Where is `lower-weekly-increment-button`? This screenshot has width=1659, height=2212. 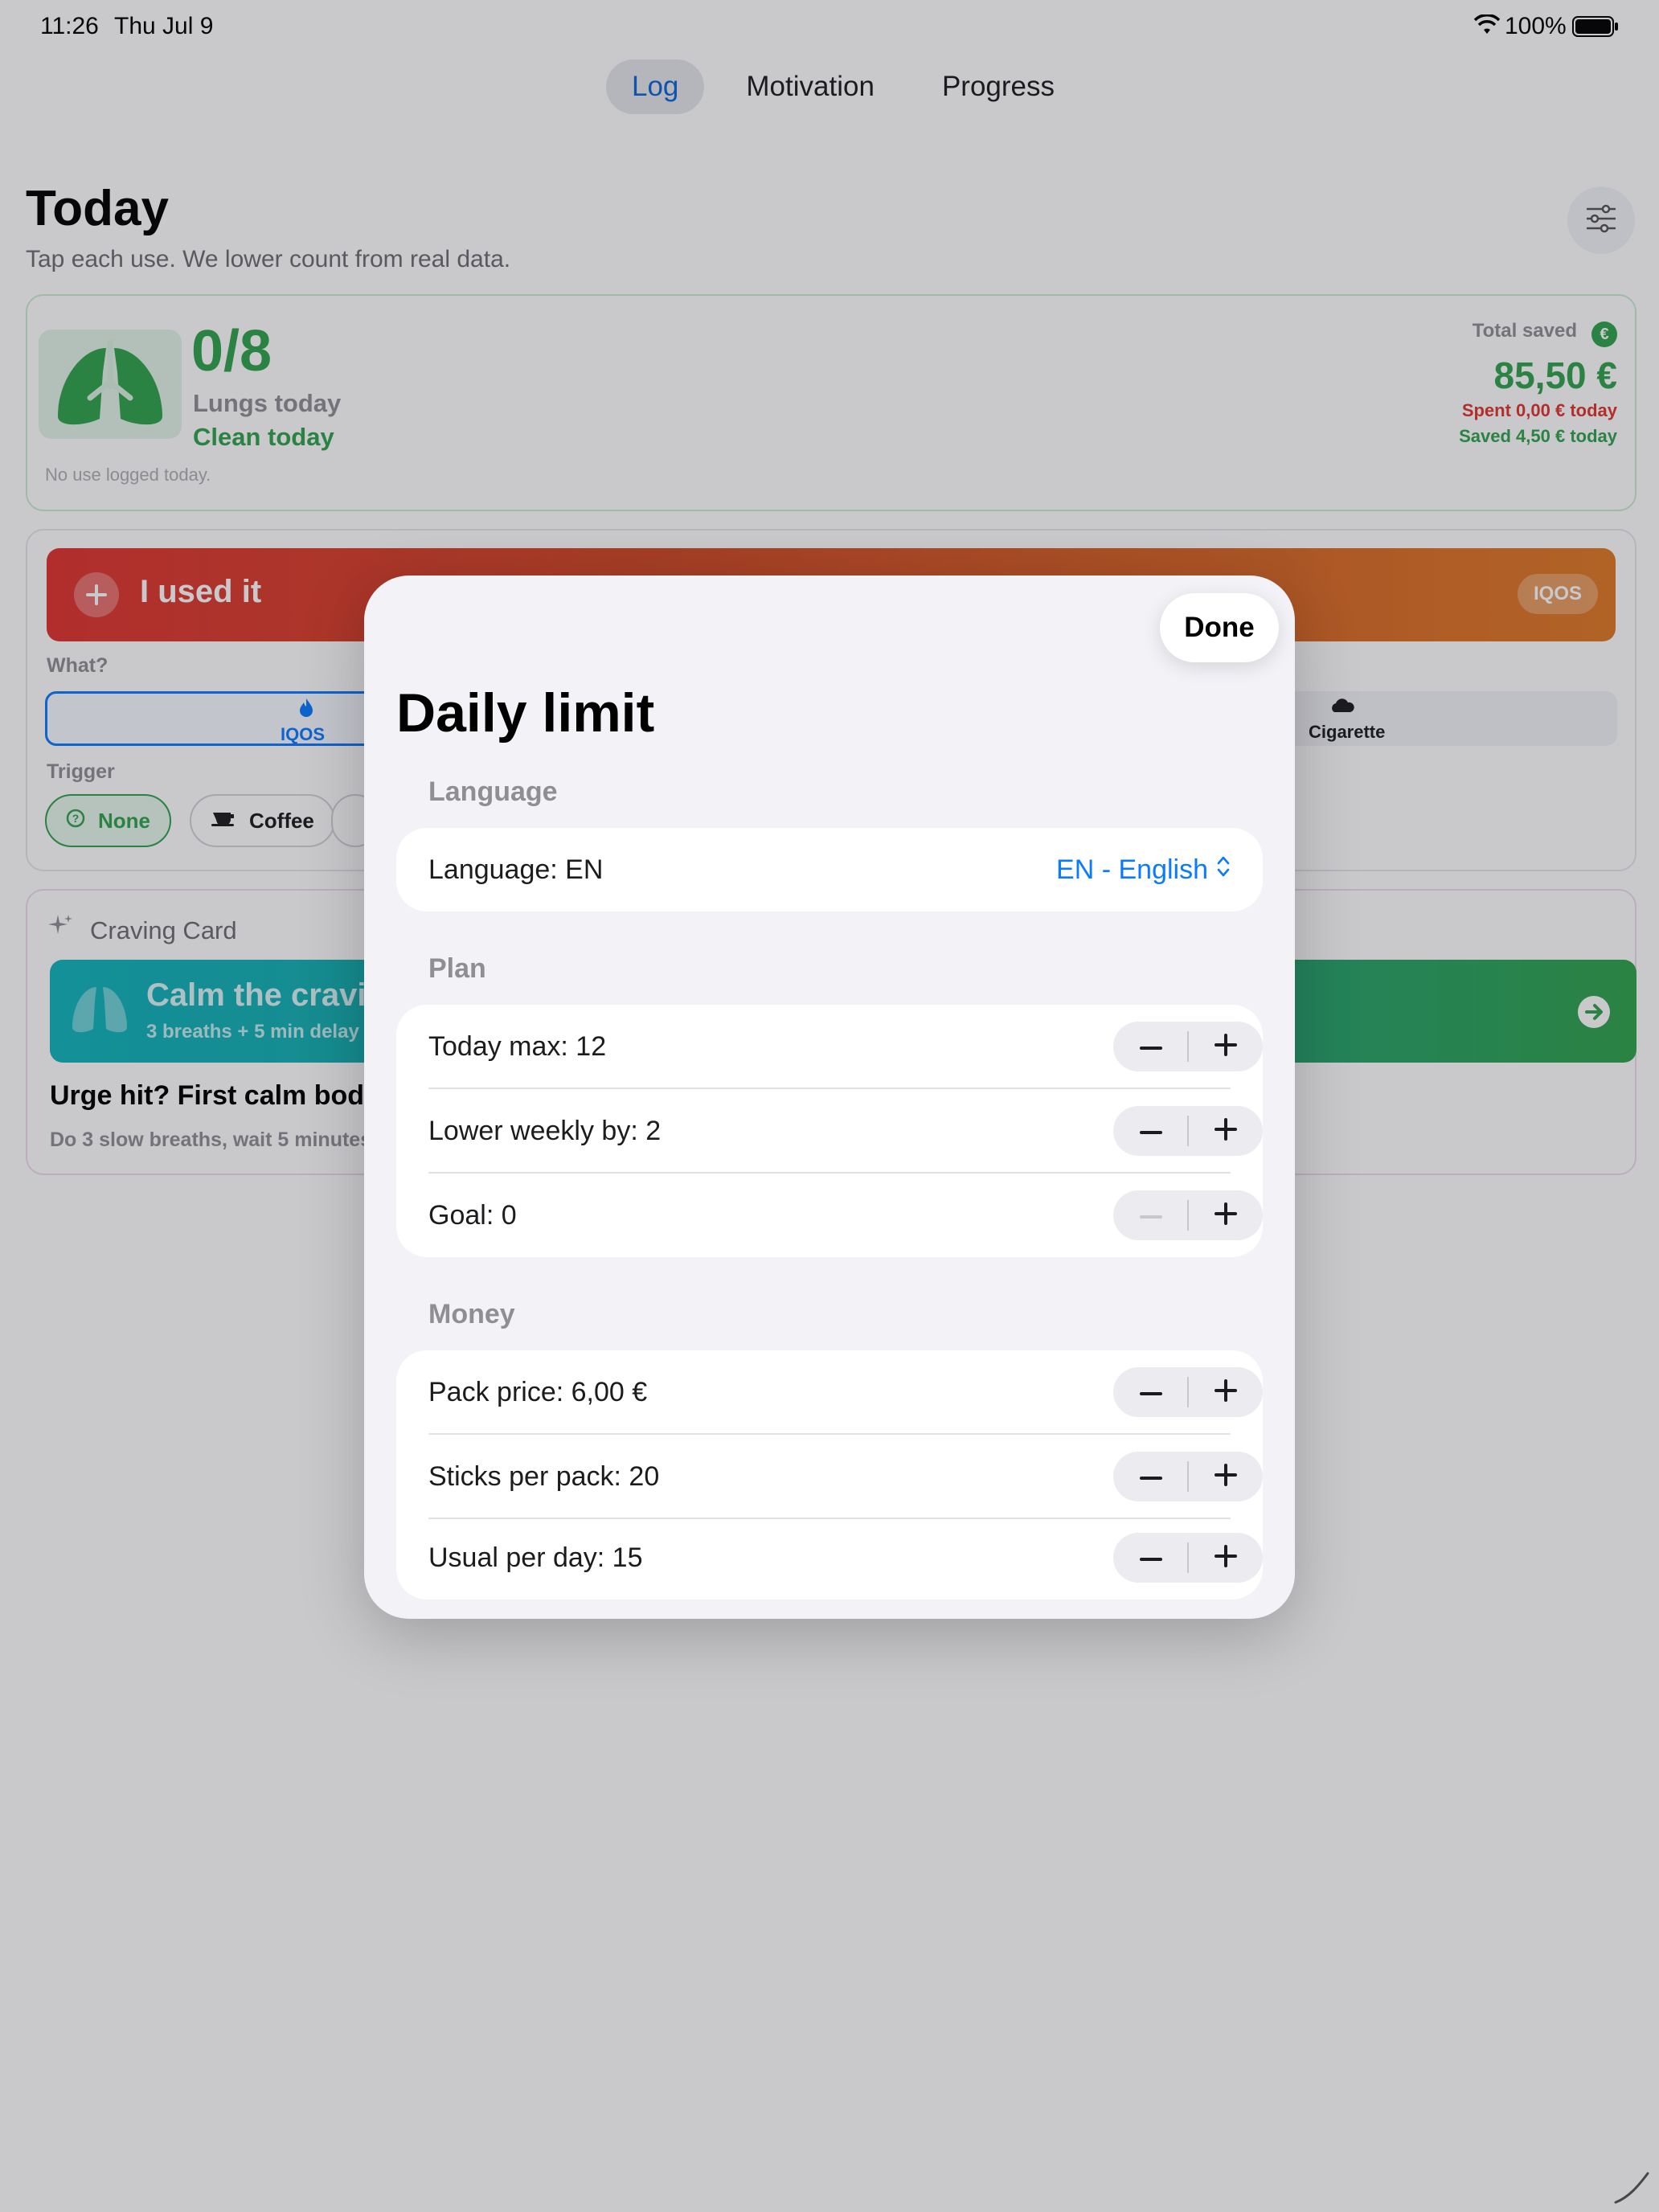 lower-weekly-increment-button is located at coordinates (1225, 1131).